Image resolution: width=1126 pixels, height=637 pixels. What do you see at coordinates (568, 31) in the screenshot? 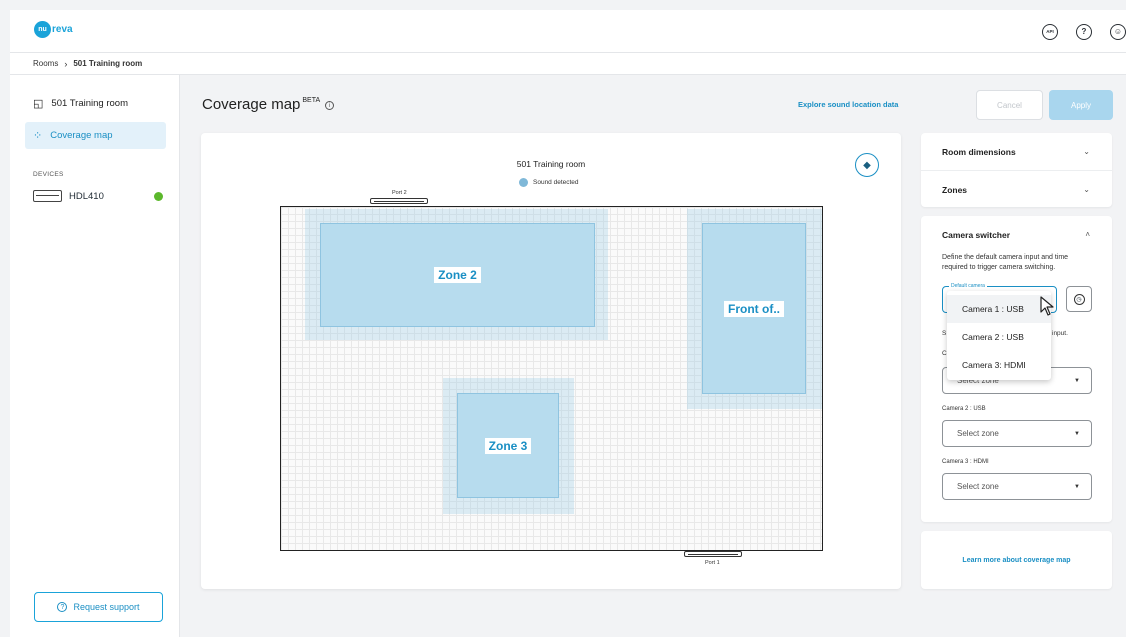
I see `top-bar: nu reva API ? ☺` at bounding box center [568, 31].